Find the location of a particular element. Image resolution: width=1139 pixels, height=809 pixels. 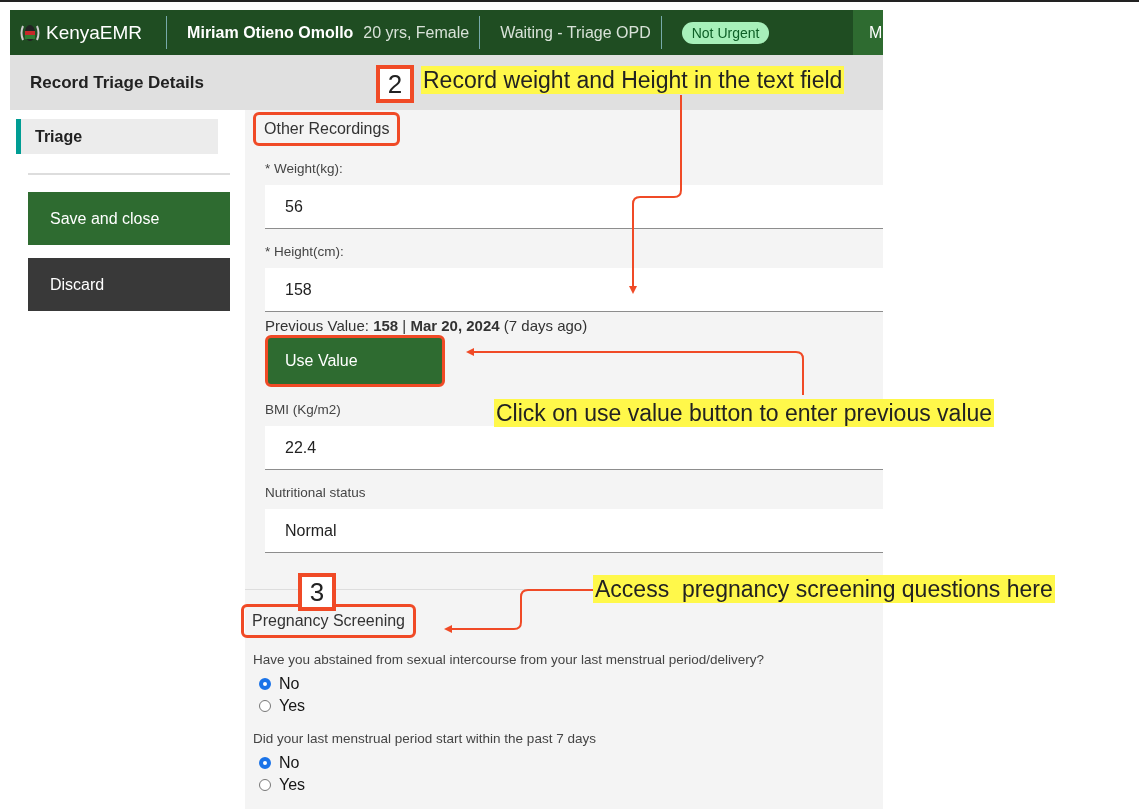

use-value-button: Use Value is located at coordinates (355, 361).